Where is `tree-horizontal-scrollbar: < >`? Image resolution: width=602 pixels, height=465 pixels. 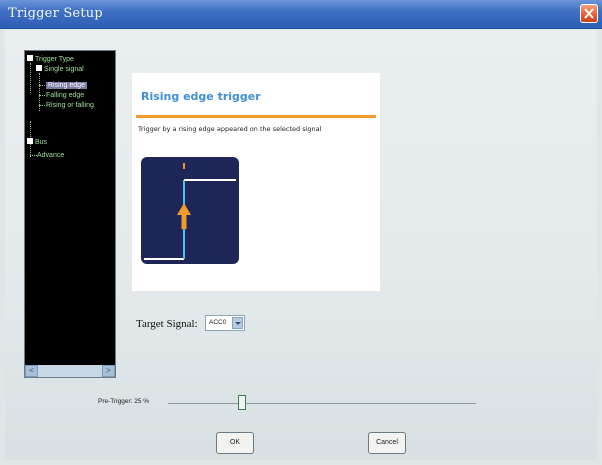
tree-horizontal-scrollbar: < > is located at coordinates (70, 371).